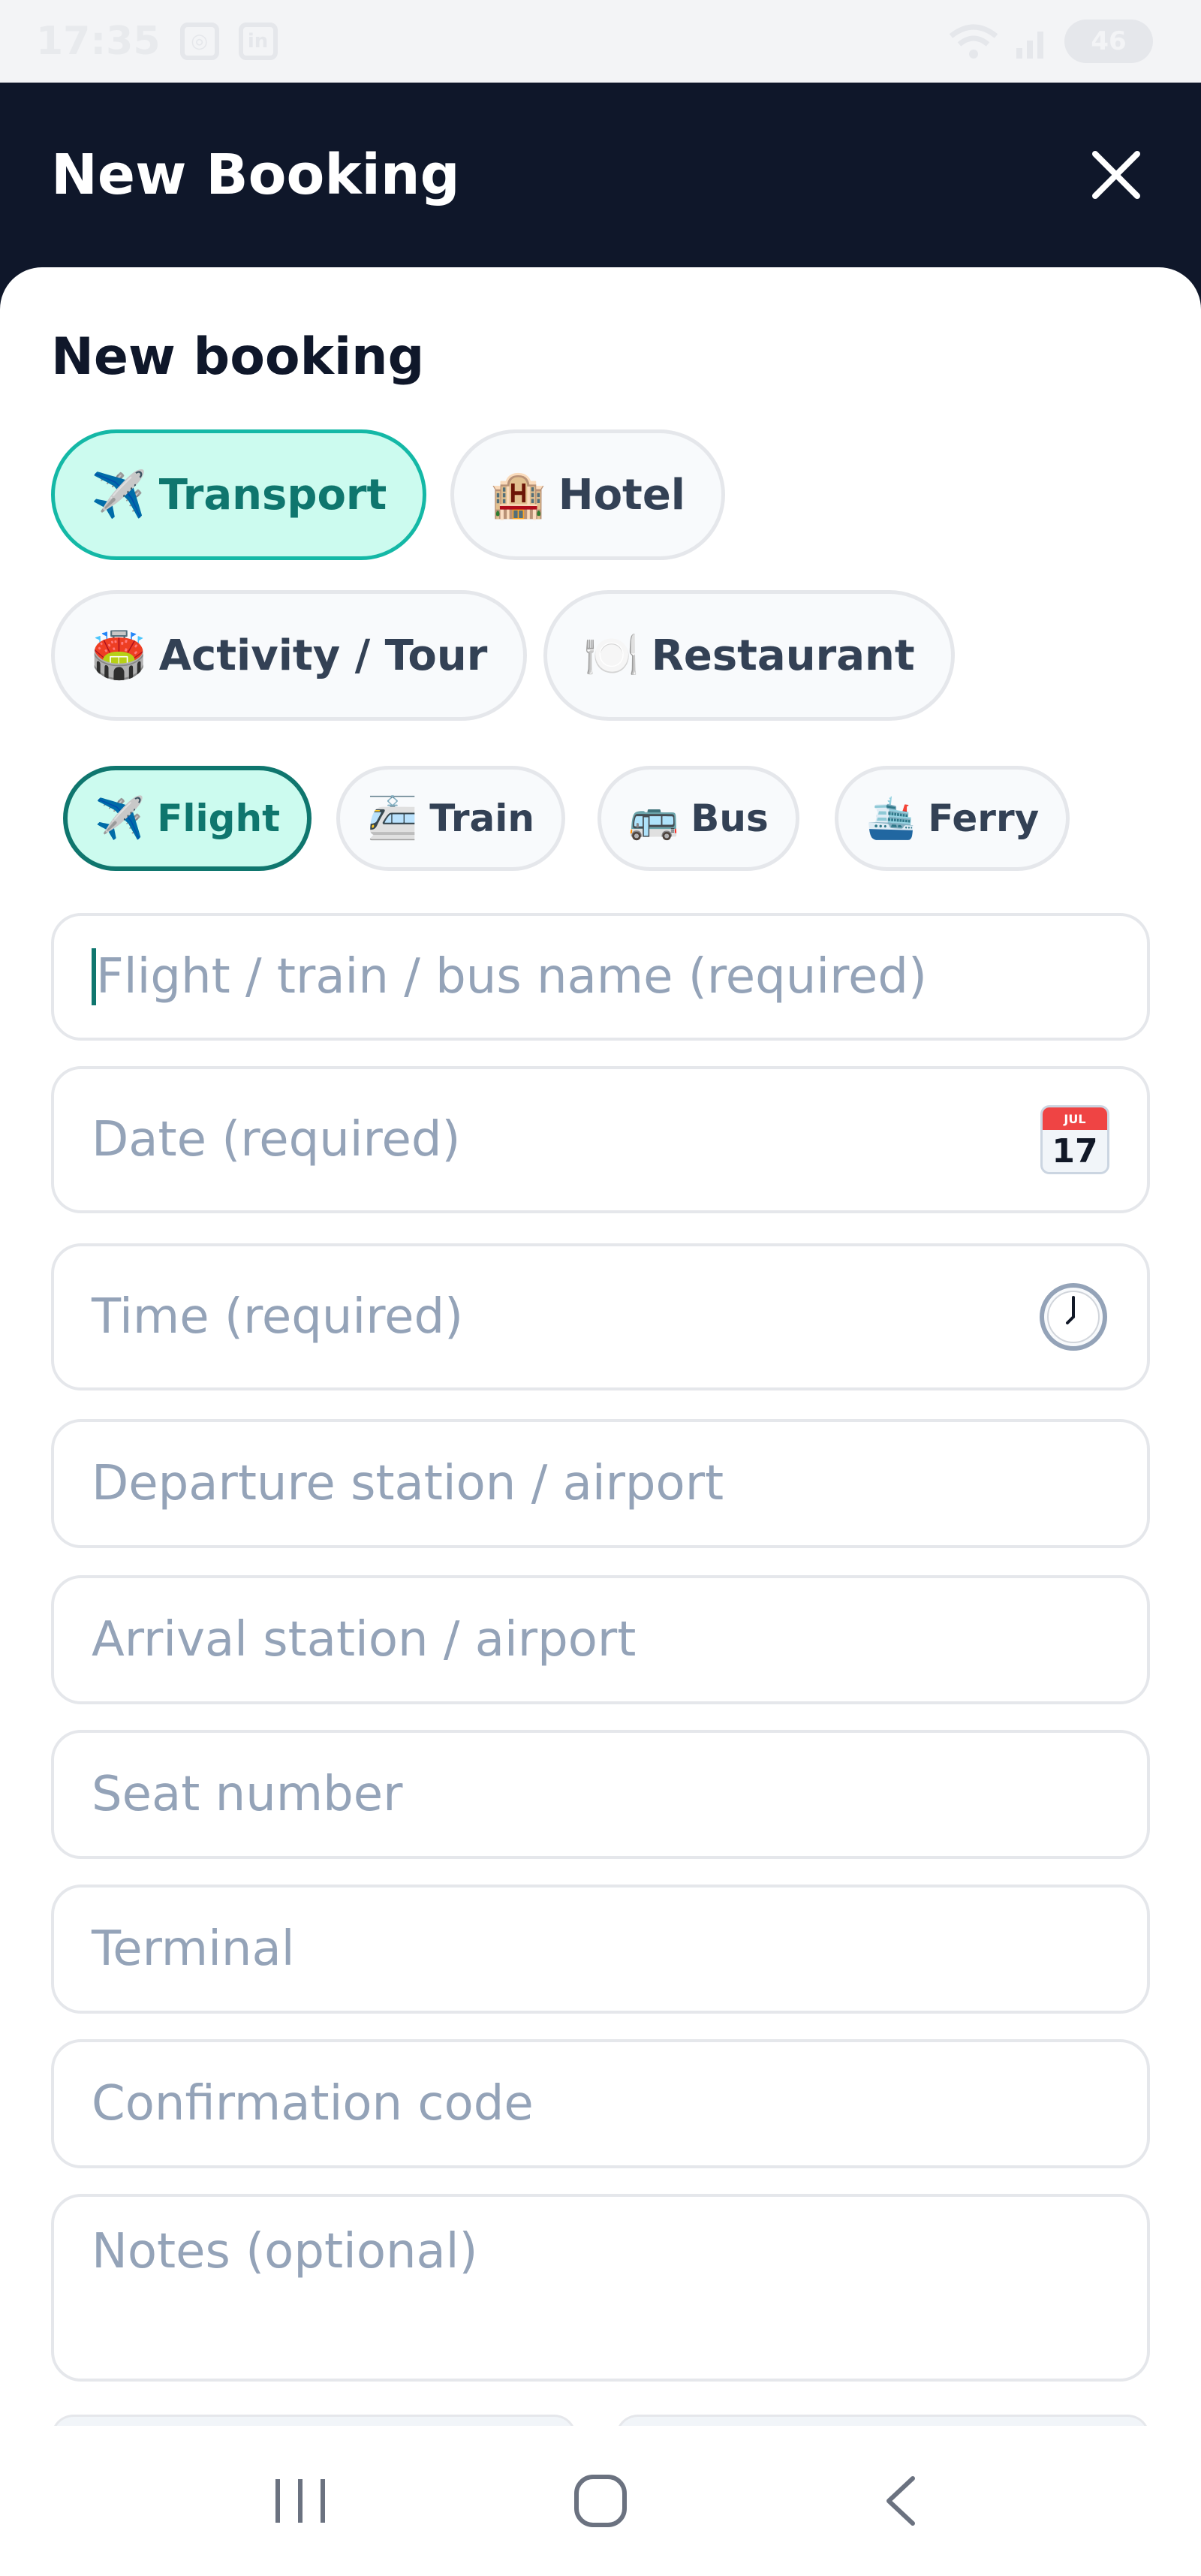  Describe the element at coordinates (258, 41) in the screenshot. I see `linkedin-icon: in` at that location.